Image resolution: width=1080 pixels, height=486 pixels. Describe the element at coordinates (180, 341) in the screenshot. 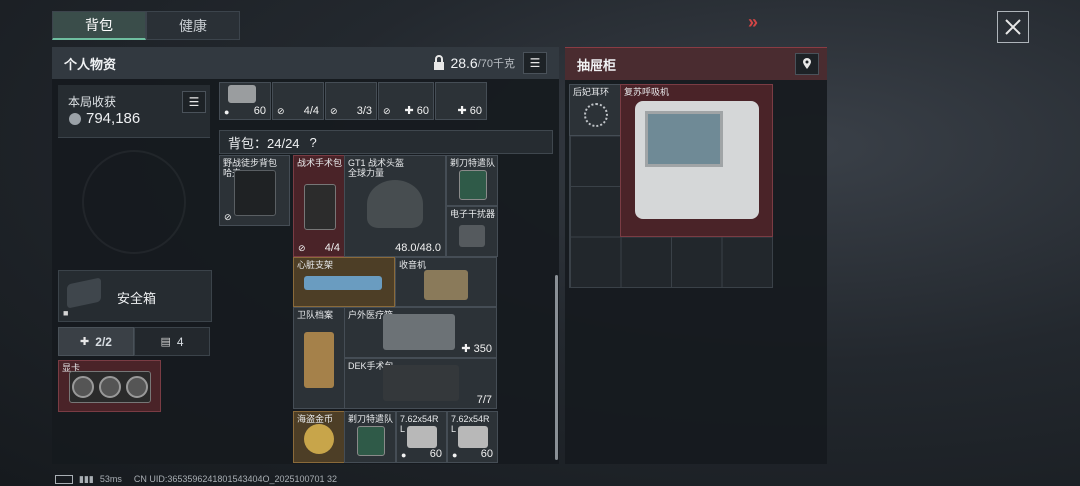

I see `counter-b-value: 4` at that location.